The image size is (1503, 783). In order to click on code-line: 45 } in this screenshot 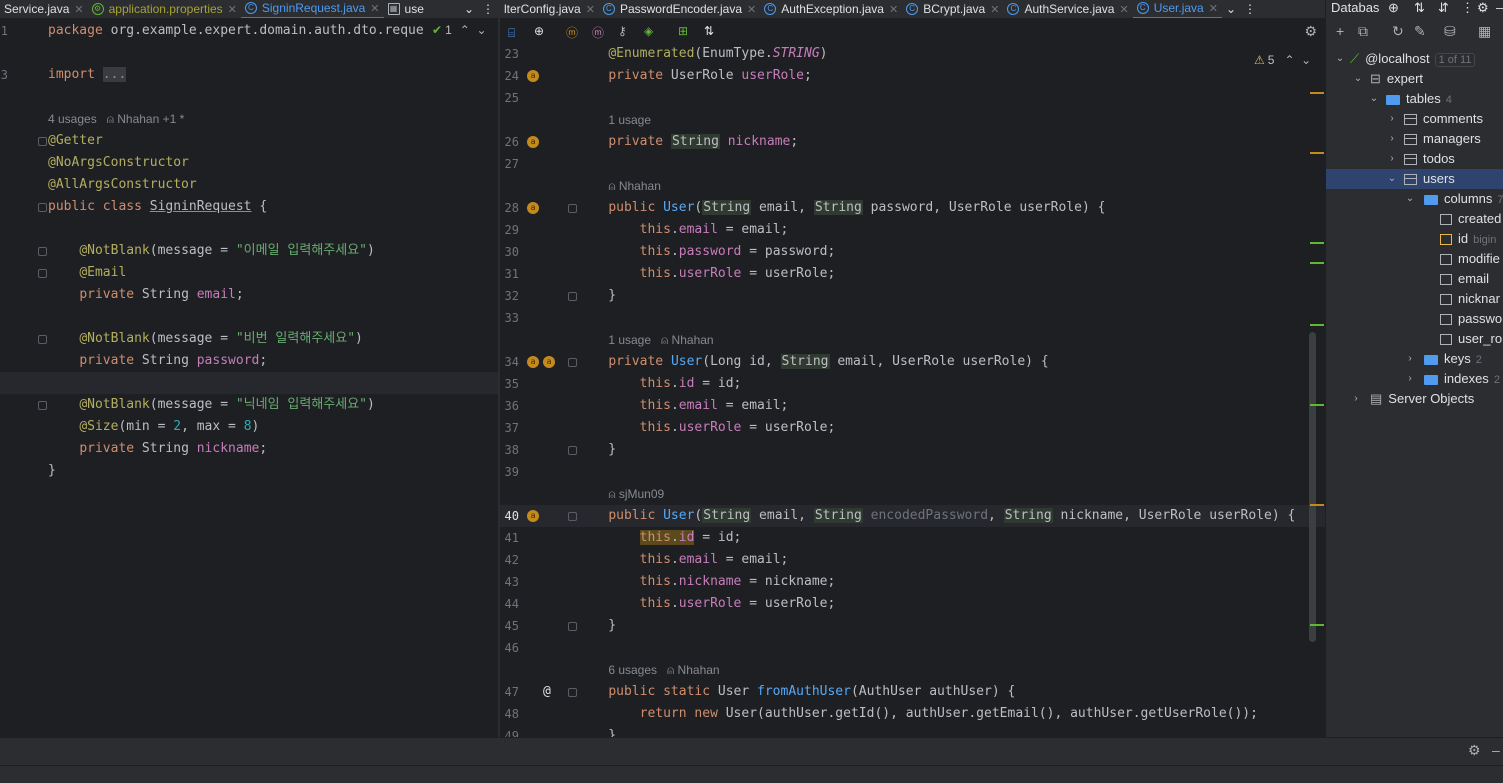, I will do `click(912, 626)`.